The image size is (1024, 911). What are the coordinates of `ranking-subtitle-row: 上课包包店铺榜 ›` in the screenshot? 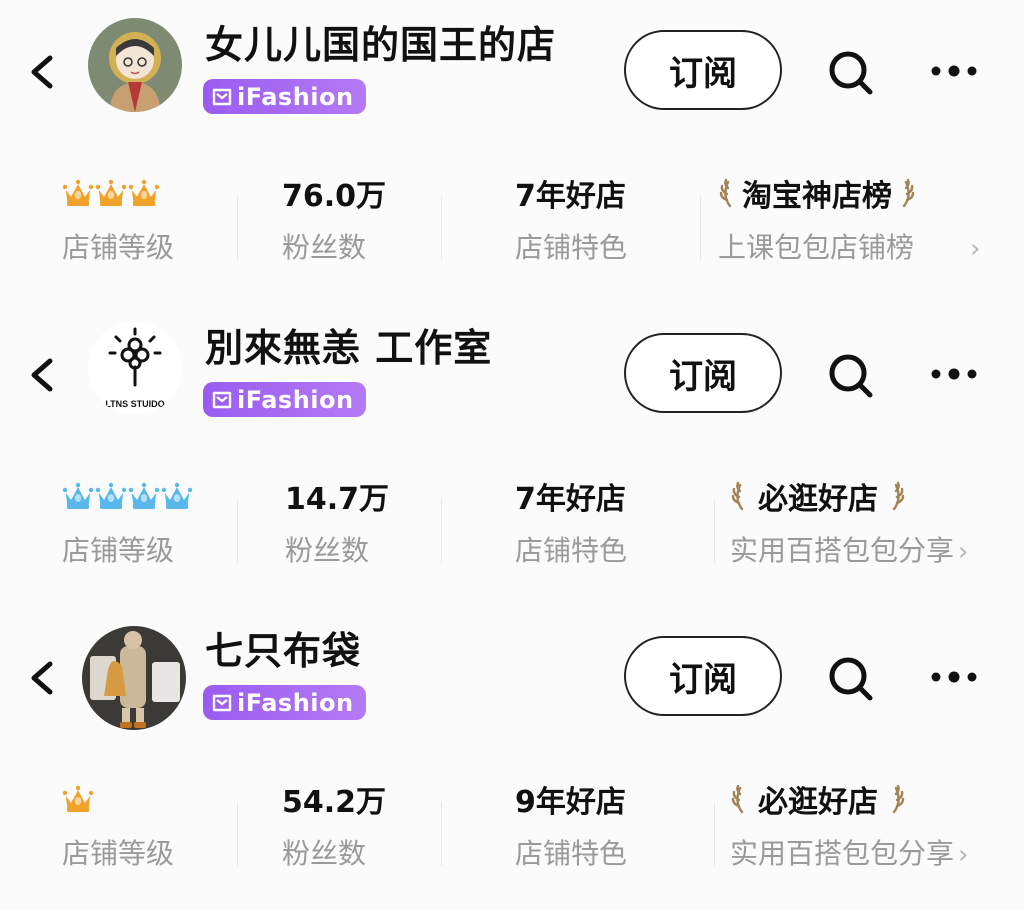 It's located at (849, 246).